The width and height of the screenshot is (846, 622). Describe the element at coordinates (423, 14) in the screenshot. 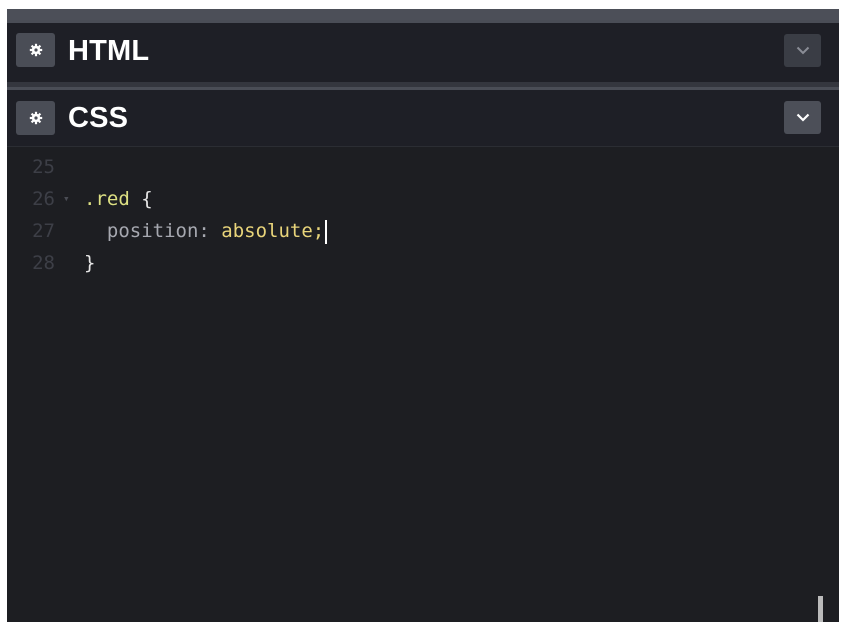

I see `top-divider` at that location.